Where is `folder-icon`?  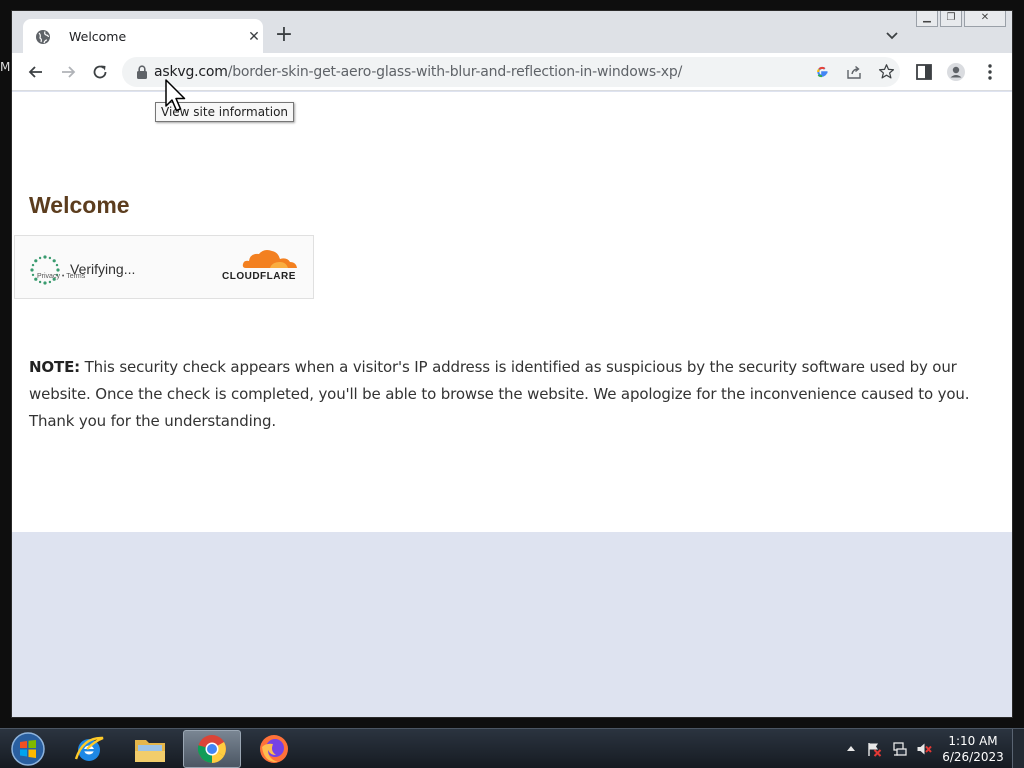
folder-icon is located at coordinates (150, 751).